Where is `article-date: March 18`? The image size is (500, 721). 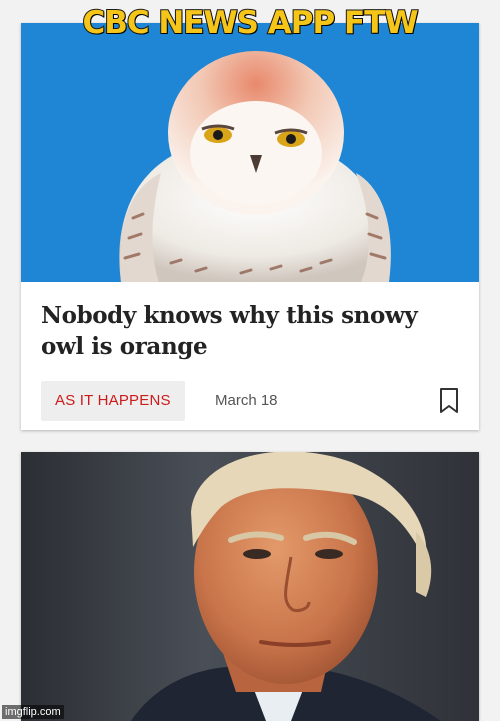
article-date: March 18 is located at coordinates (246, 400).